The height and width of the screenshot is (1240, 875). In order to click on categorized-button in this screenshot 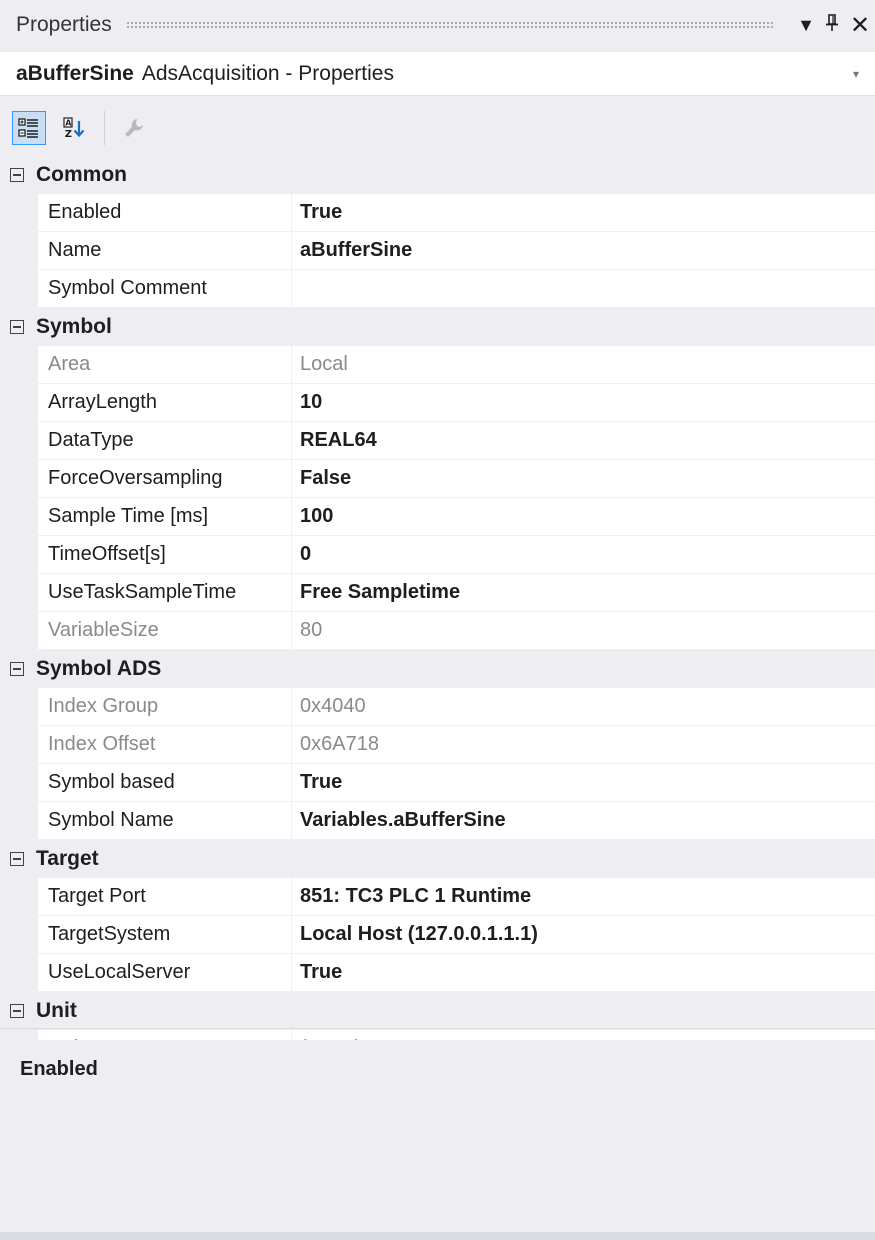, I will do `click(29, 128)`.